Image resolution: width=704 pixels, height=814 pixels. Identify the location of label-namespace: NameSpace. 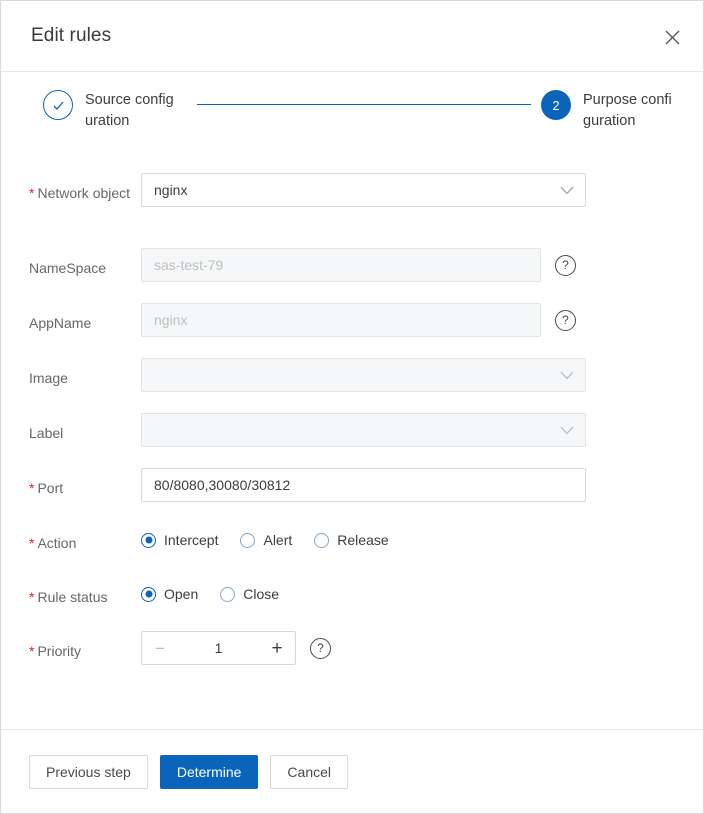
(68, 268).